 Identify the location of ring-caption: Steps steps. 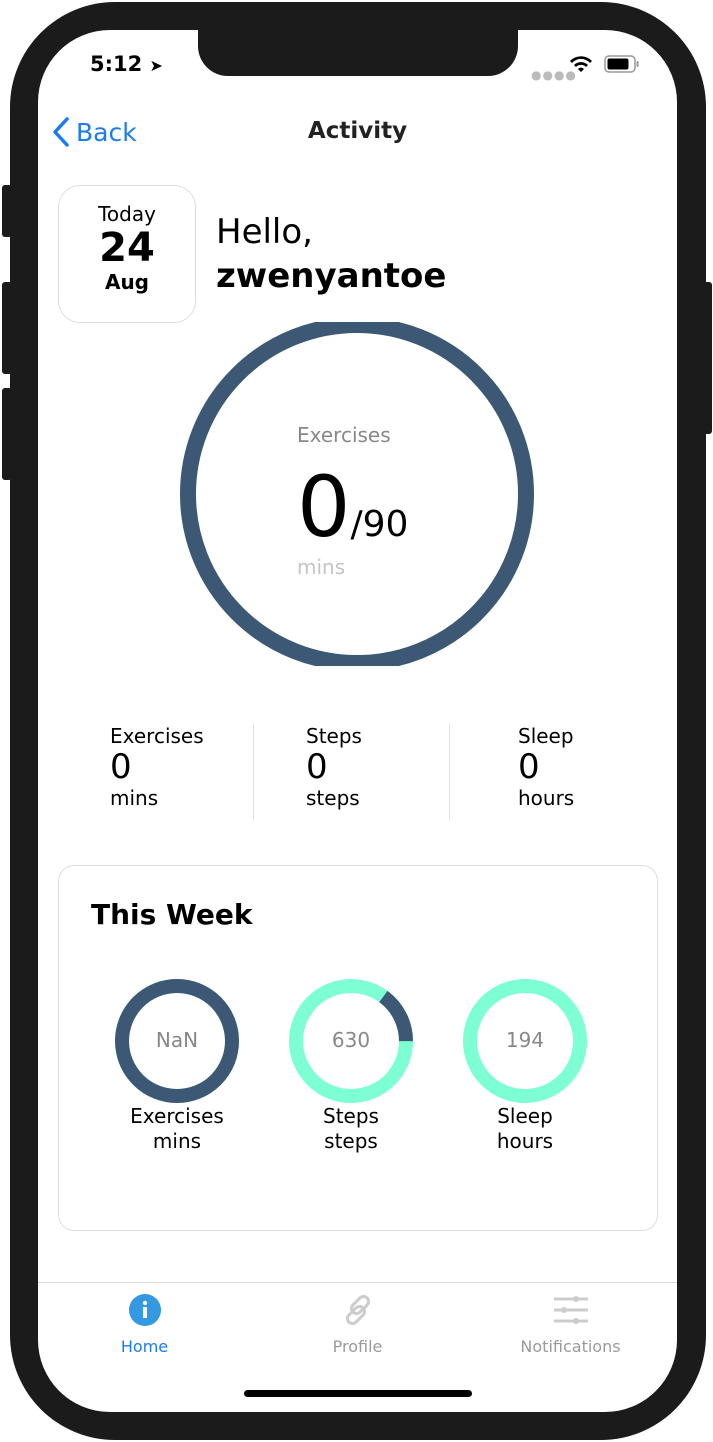
(351, 1129).